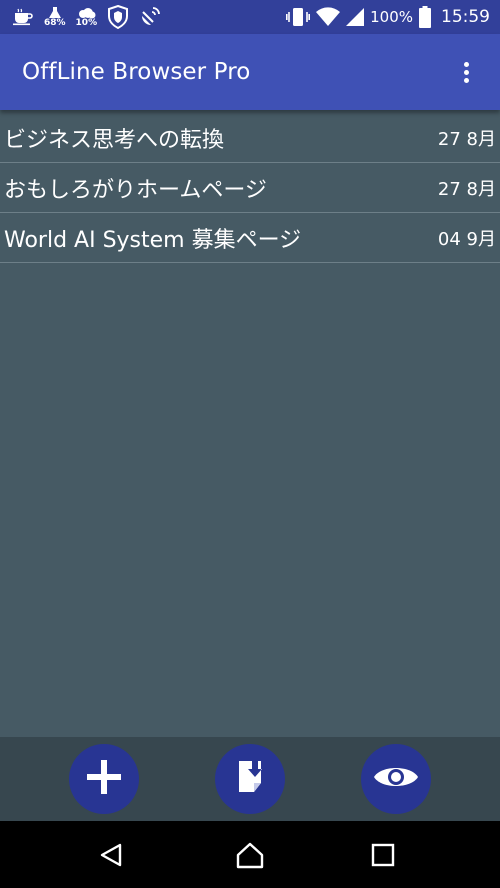 The image size is (500, 888). What do you see at coordinates (153, 240) in the screenshot?
I see `page-title: World AI System 募集ページ` at bounding box center [153, 240].